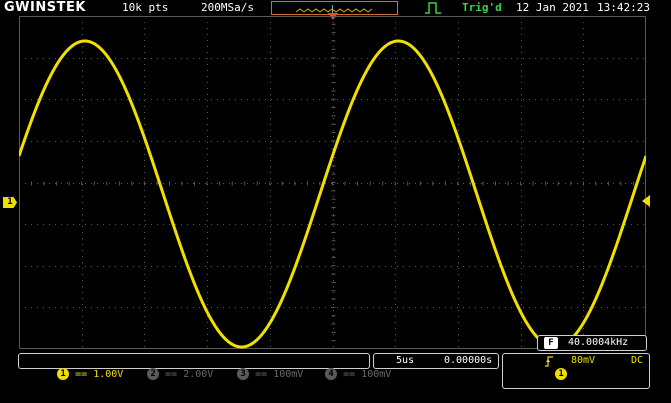 The width and height of the screenshot is (671, 403). Describe the element at coordinates (468, 360) in the screenshot. I see `timebase-position: 0.00000s` at that location.